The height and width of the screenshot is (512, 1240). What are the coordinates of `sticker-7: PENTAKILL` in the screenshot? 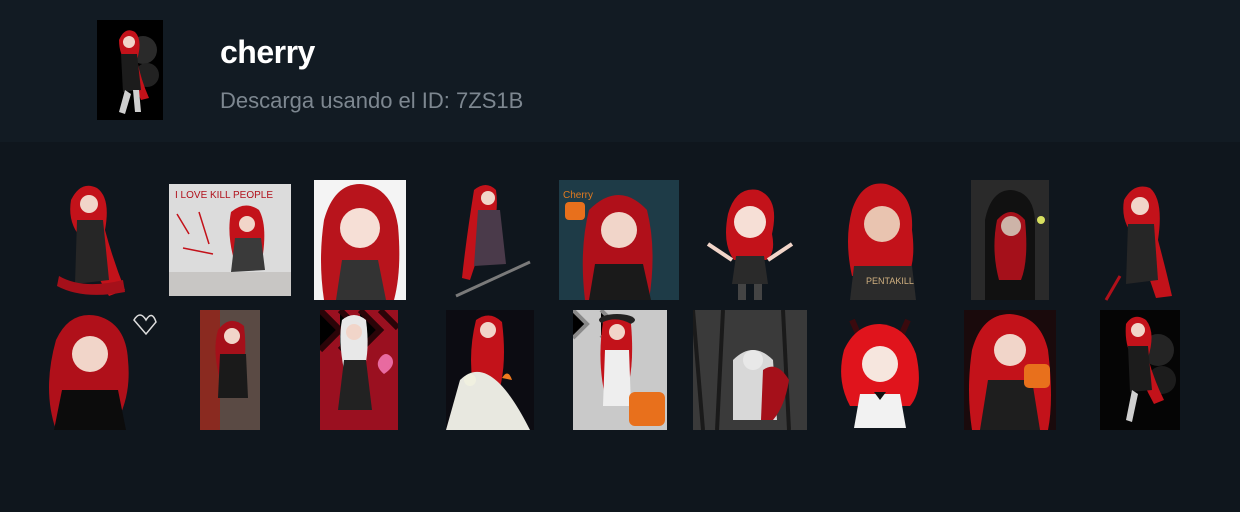 It's located at (881, 240).